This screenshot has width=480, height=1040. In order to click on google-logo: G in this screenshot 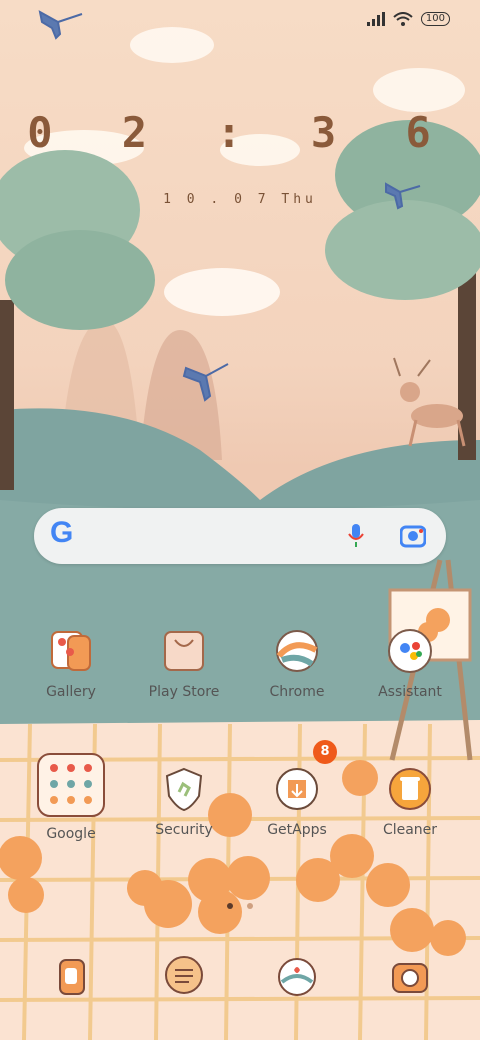, I will do `click(62, 532)`.